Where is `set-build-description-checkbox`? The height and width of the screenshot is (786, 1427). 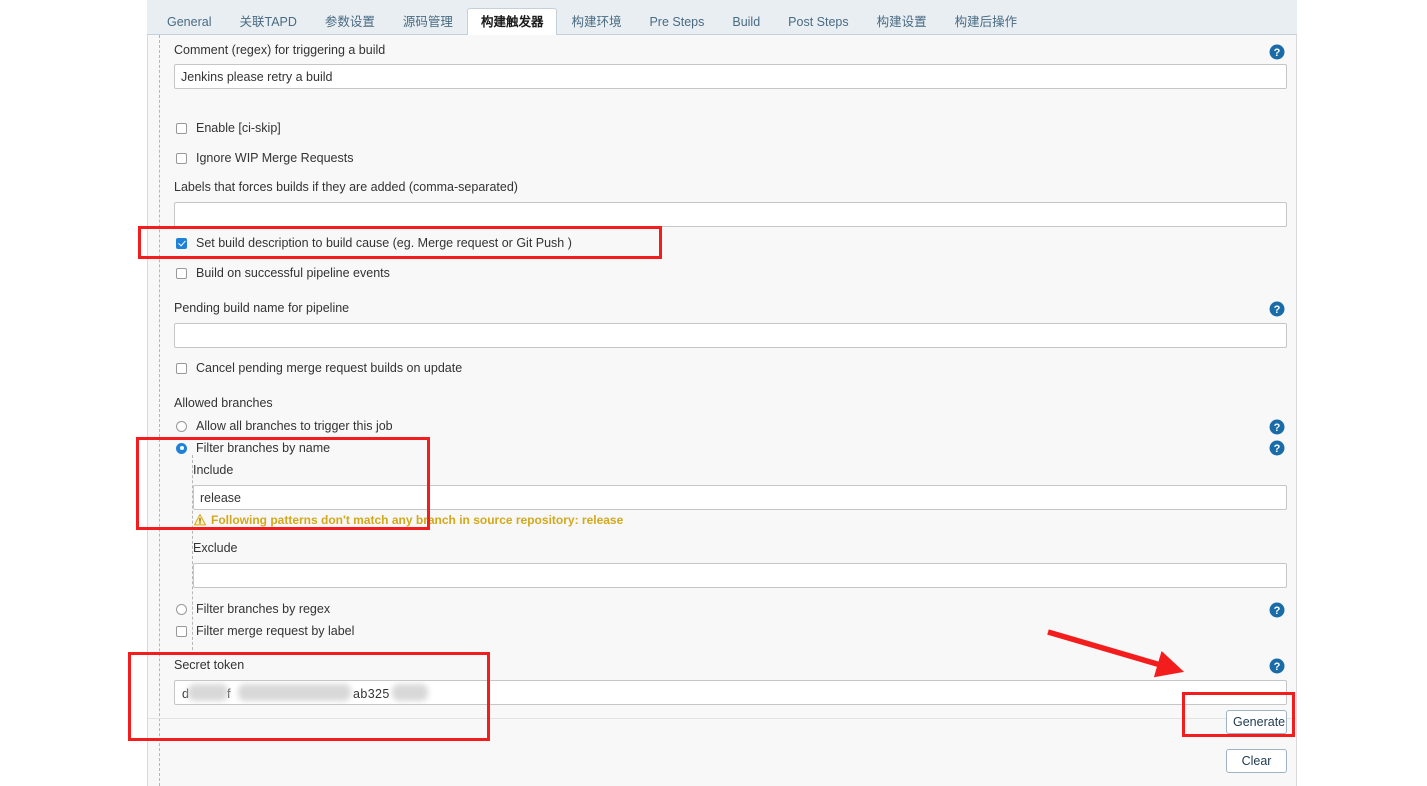 set-build-description-checkbox is located at coordinates (181, 243).